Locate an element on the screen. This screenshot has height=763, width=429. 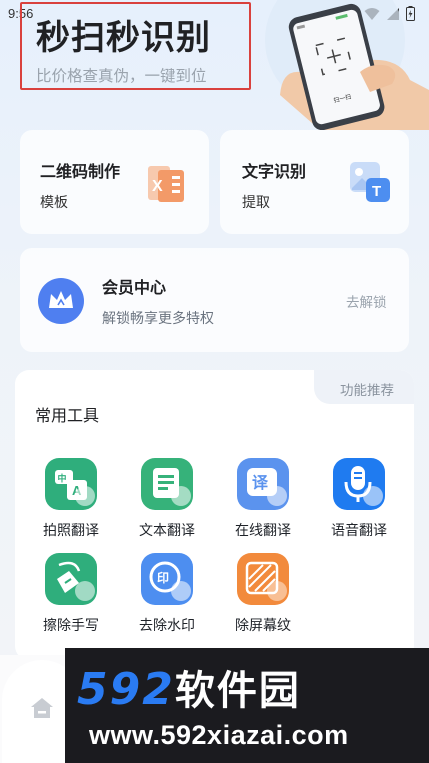
tool-label: 擦除手写 is located at coordinates (71, 626).